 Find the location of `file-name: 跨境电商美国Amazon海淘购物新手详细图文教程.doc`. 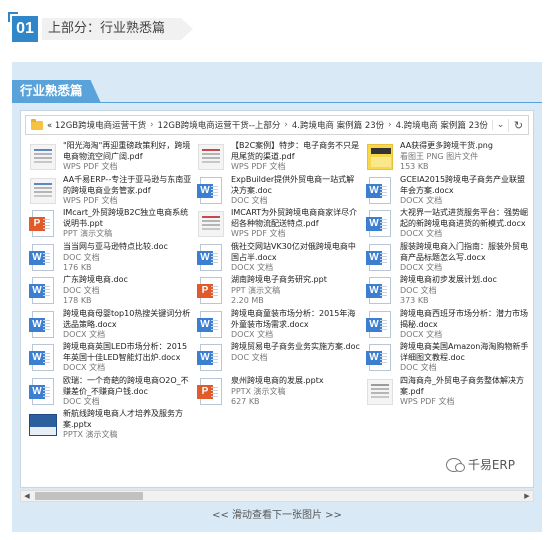

file-name: 跨境电商美国Amazon海淘购物新手详细图文教程.doc is located at coordinates (464, 352).